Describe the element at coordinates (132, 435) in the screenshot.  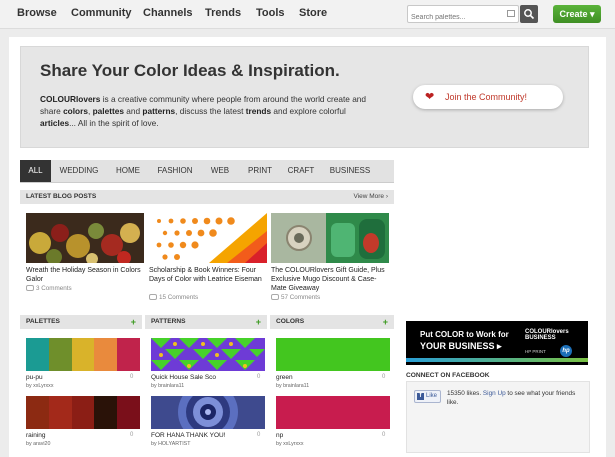
I see `palette-comments: 0` at that location.